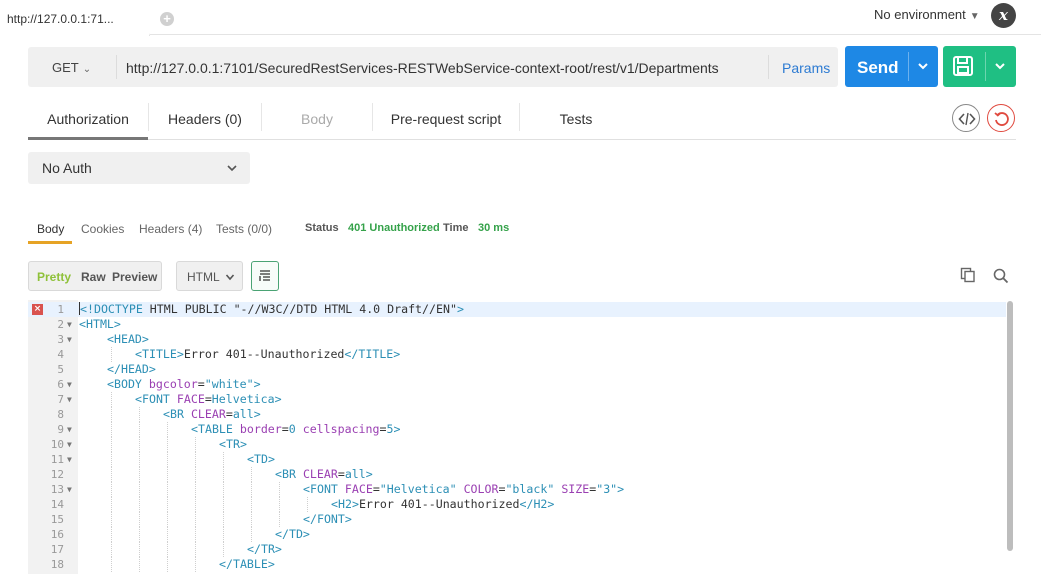 The height and width of the screenshot is (574, 1041). I want to click on code-line: 15 </FONT>, so click(517, 519).